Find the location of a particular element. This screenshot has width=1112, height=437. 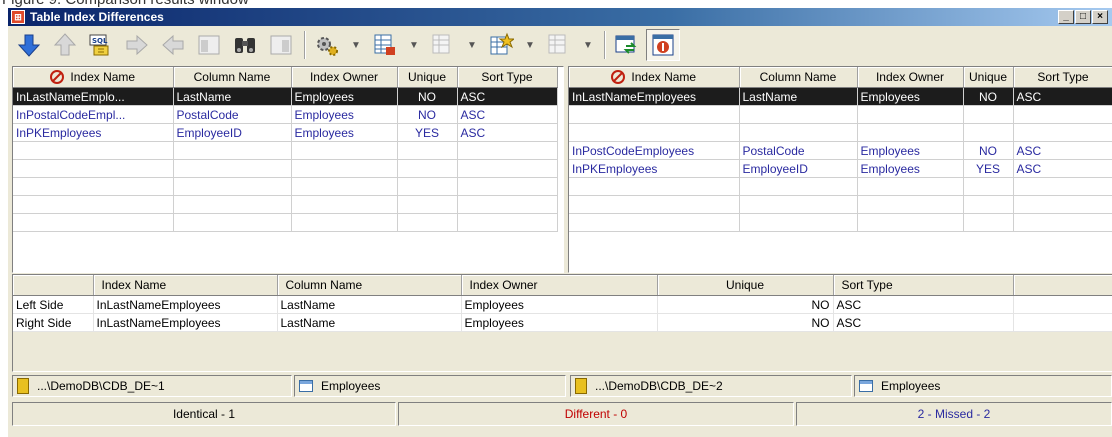

identical-count: Identical - 1 is located at coordinates (204, 414).